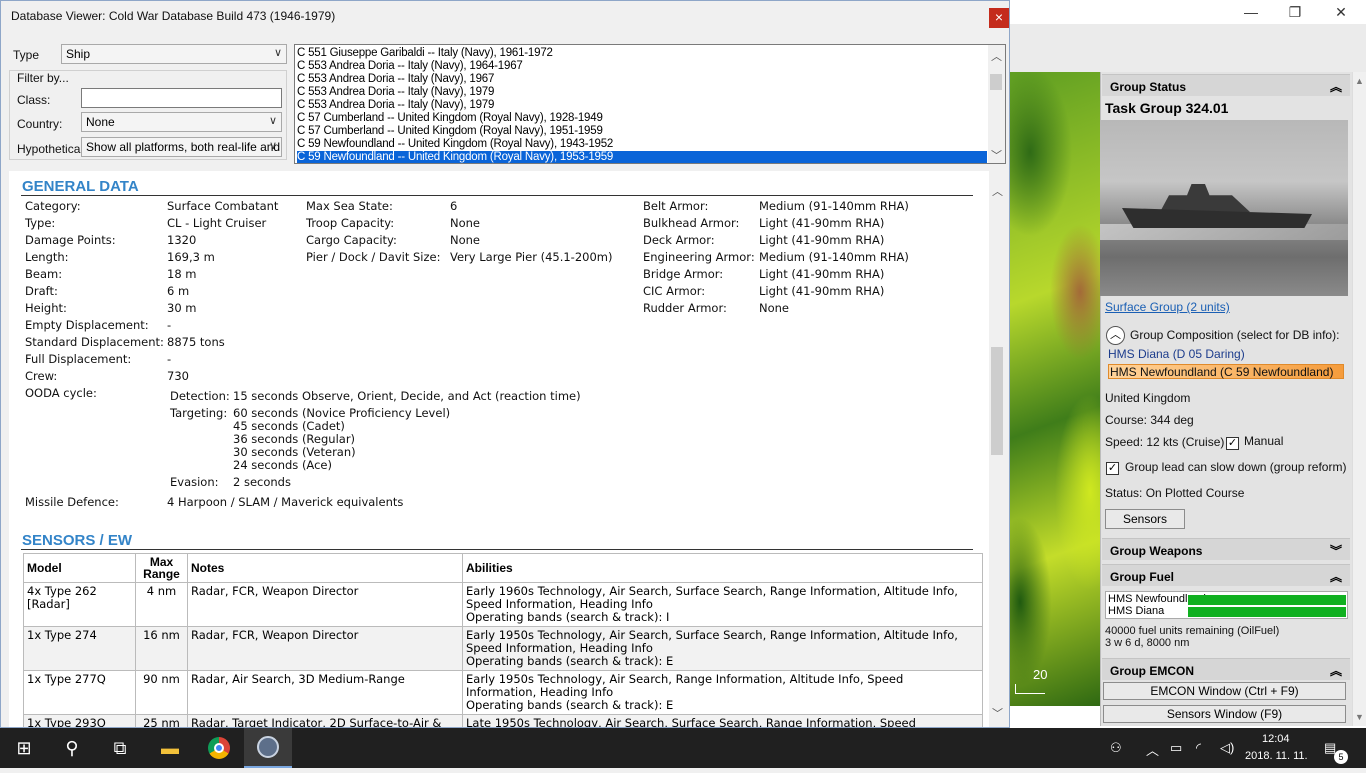 The height and width of the screenshot is (773, 1366). I want to click on missile-defence-value: 4 Harpoon / SLAM / Maverick equivalents, so click(285, 502).